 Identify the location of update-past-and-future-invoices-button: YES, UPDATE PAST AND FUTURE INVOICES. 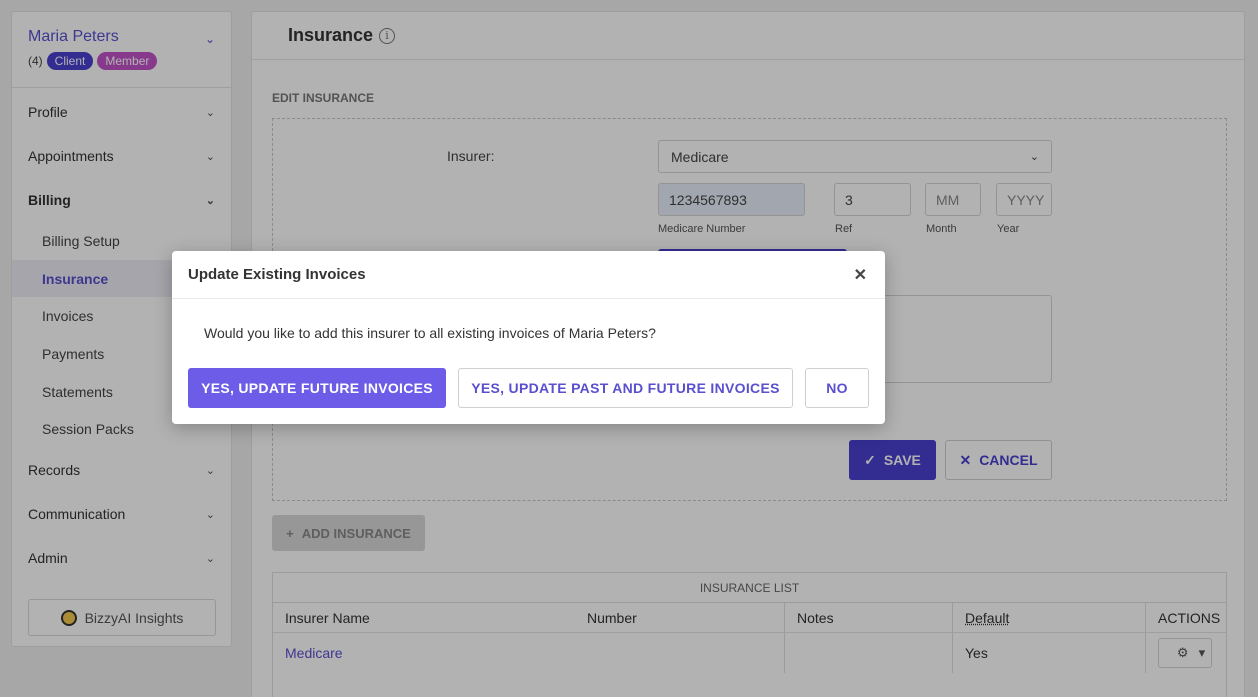
(625, 388).